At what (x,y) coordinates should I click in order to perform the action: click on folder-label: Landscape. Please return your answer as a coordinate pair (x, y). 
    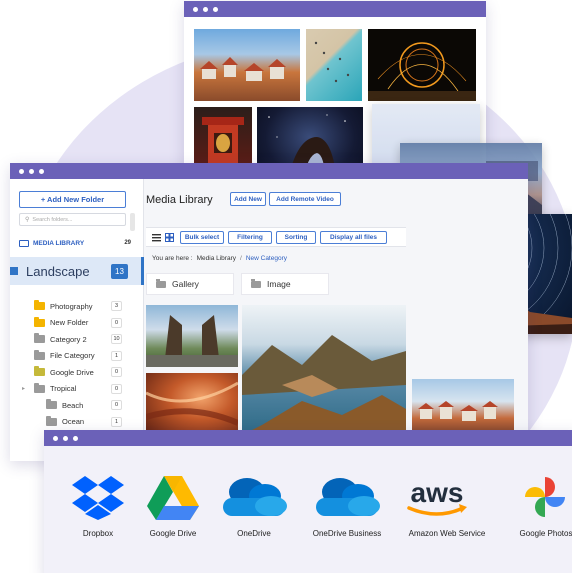
    Looking at the image, I should click on (58, 271).